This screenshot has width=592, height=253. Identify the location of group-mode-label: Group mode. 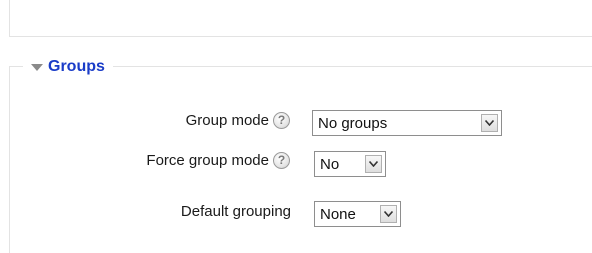
(227, 120).